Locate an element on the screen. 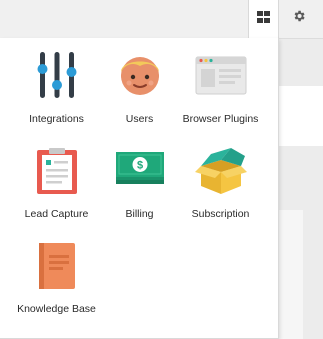  menu-item-users: Users is located at coordinates (139, 90).